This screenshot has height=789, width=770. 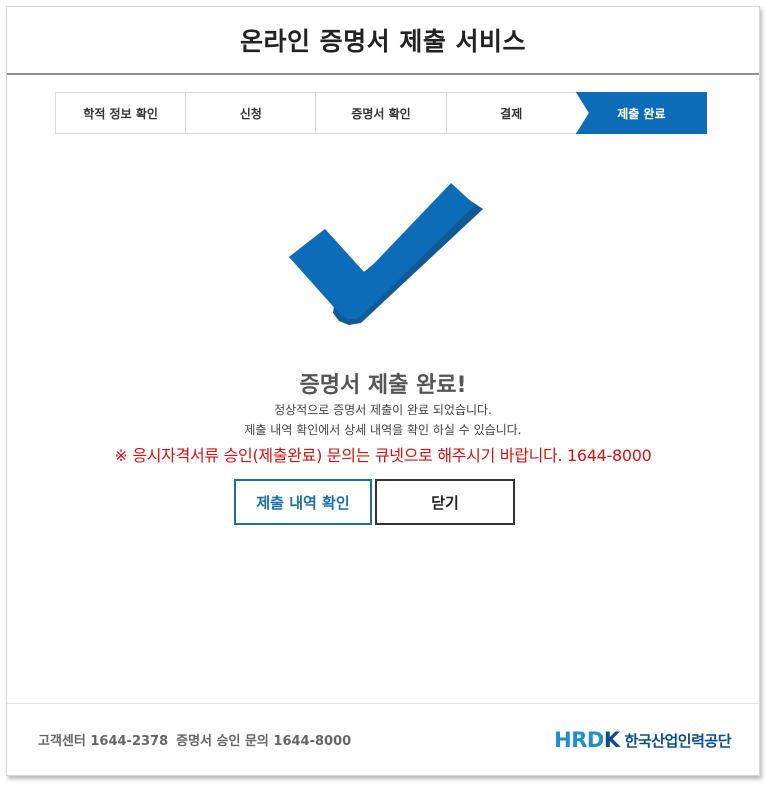 I want to click on hrdk-logo: HRDK 한국산업인력공단, so click(x=642, y=740).